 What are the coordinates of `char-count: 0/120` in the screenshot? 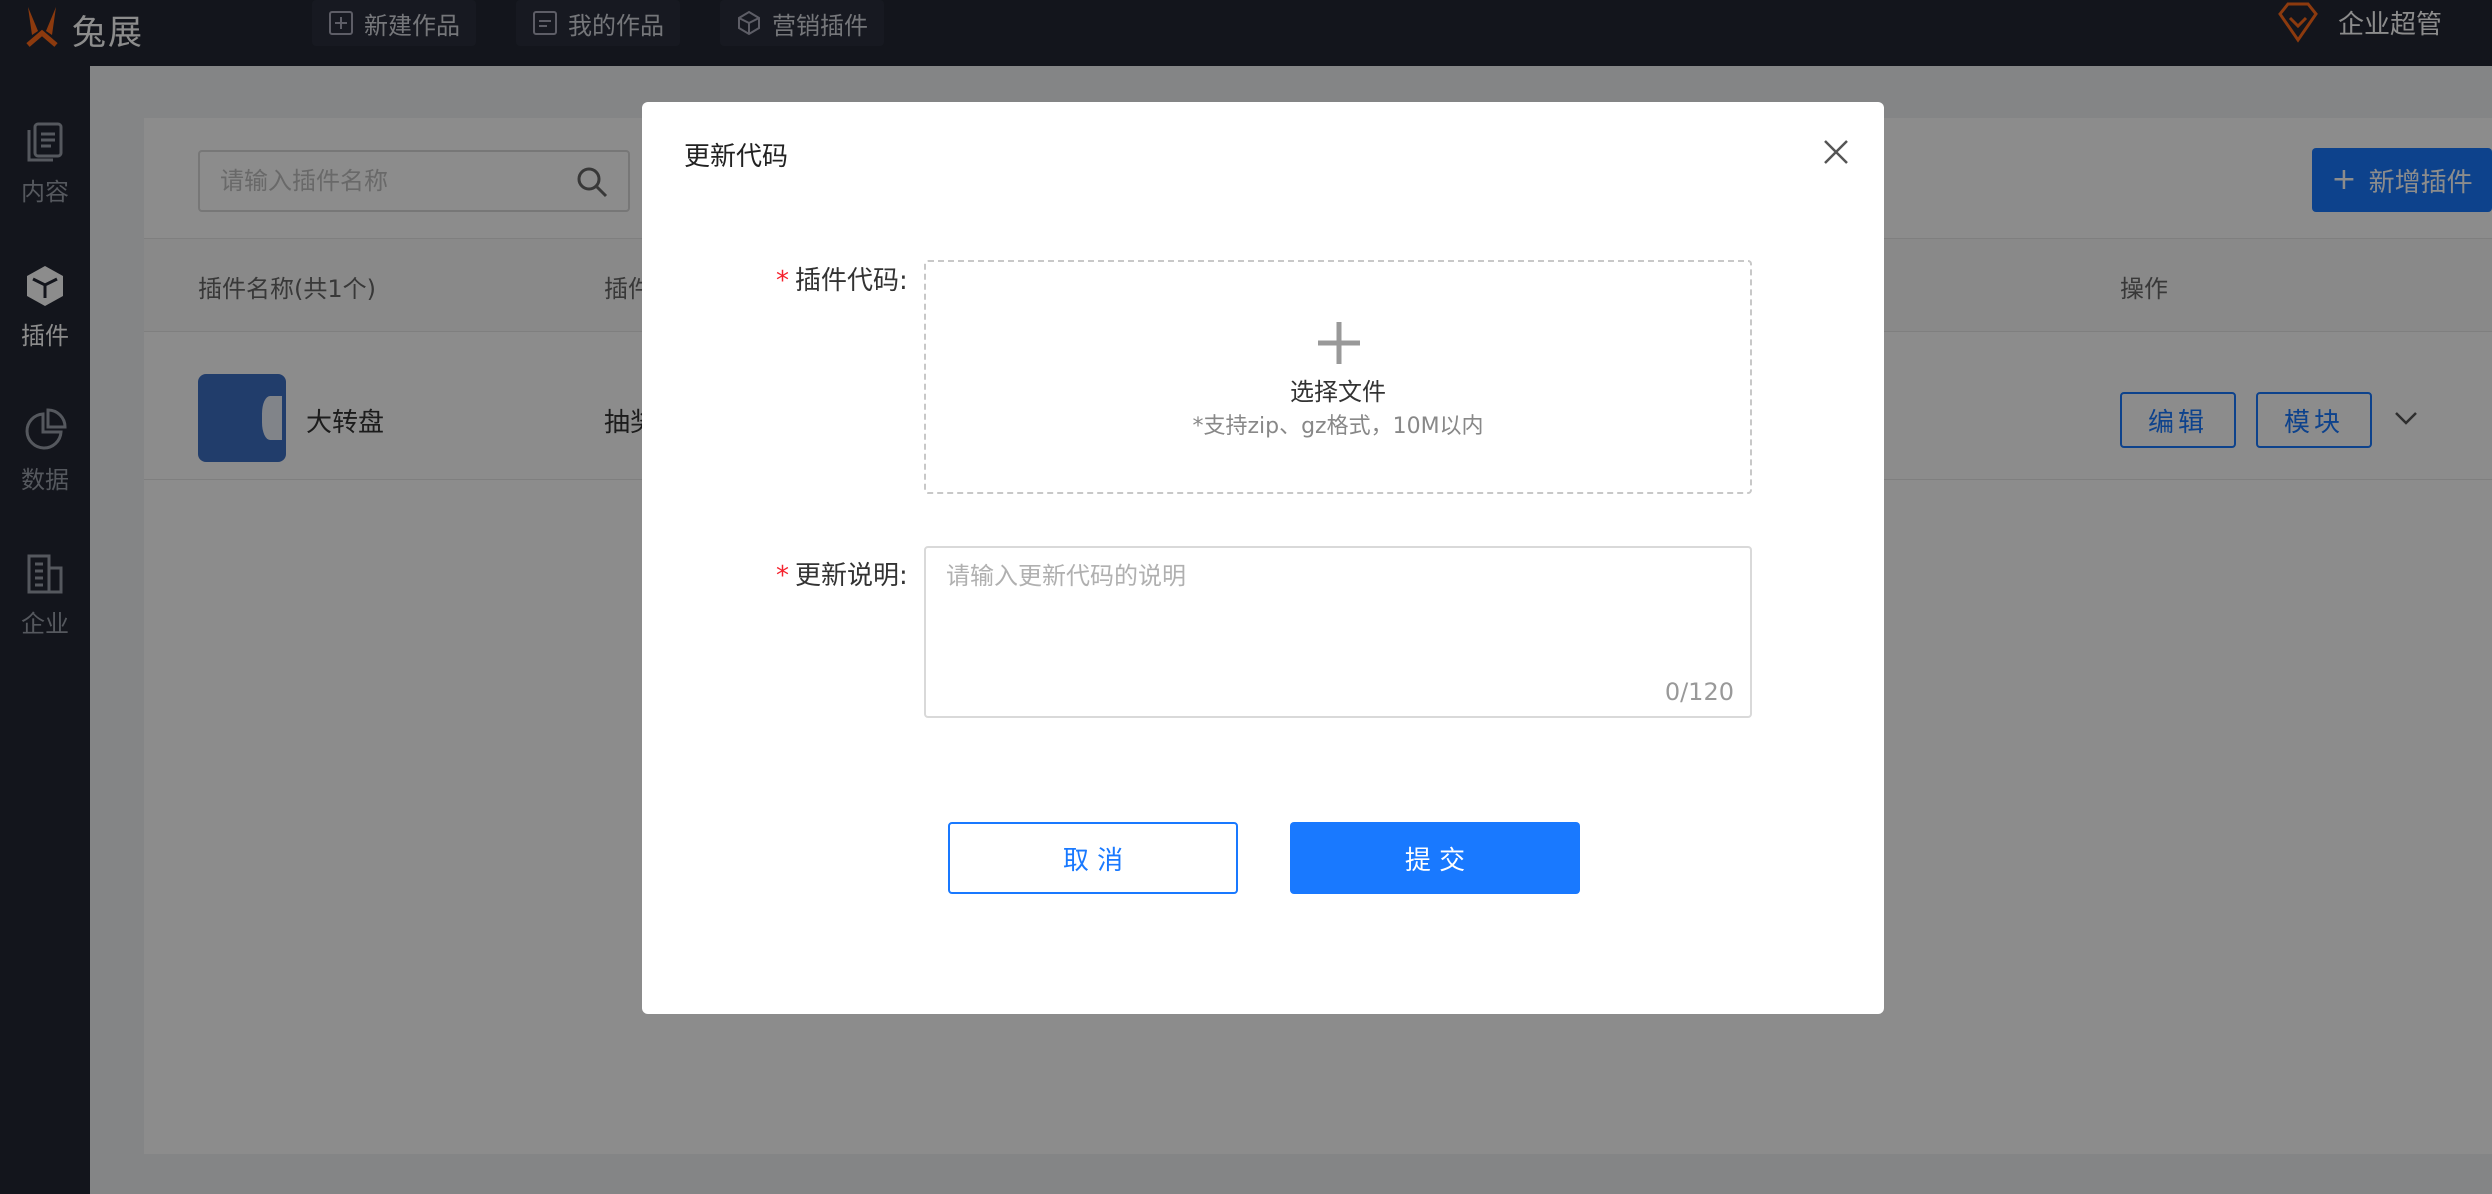 It's located at (1699, 692).